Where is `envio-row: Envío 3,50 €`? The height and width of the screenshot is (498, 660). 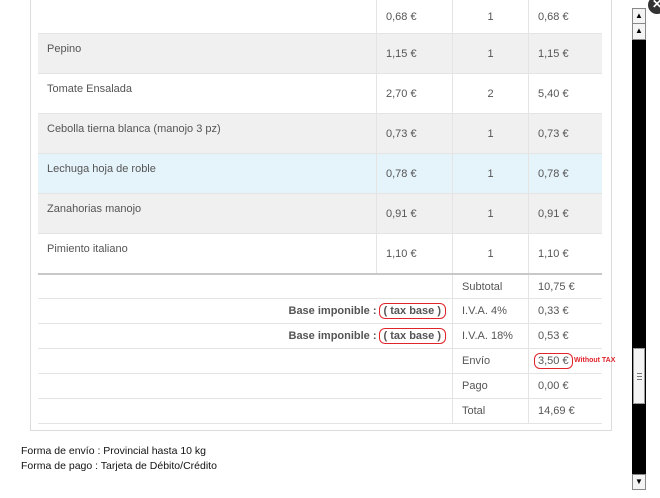 envio-row: Envío 3,50 € is located at coordinates (320, 360).